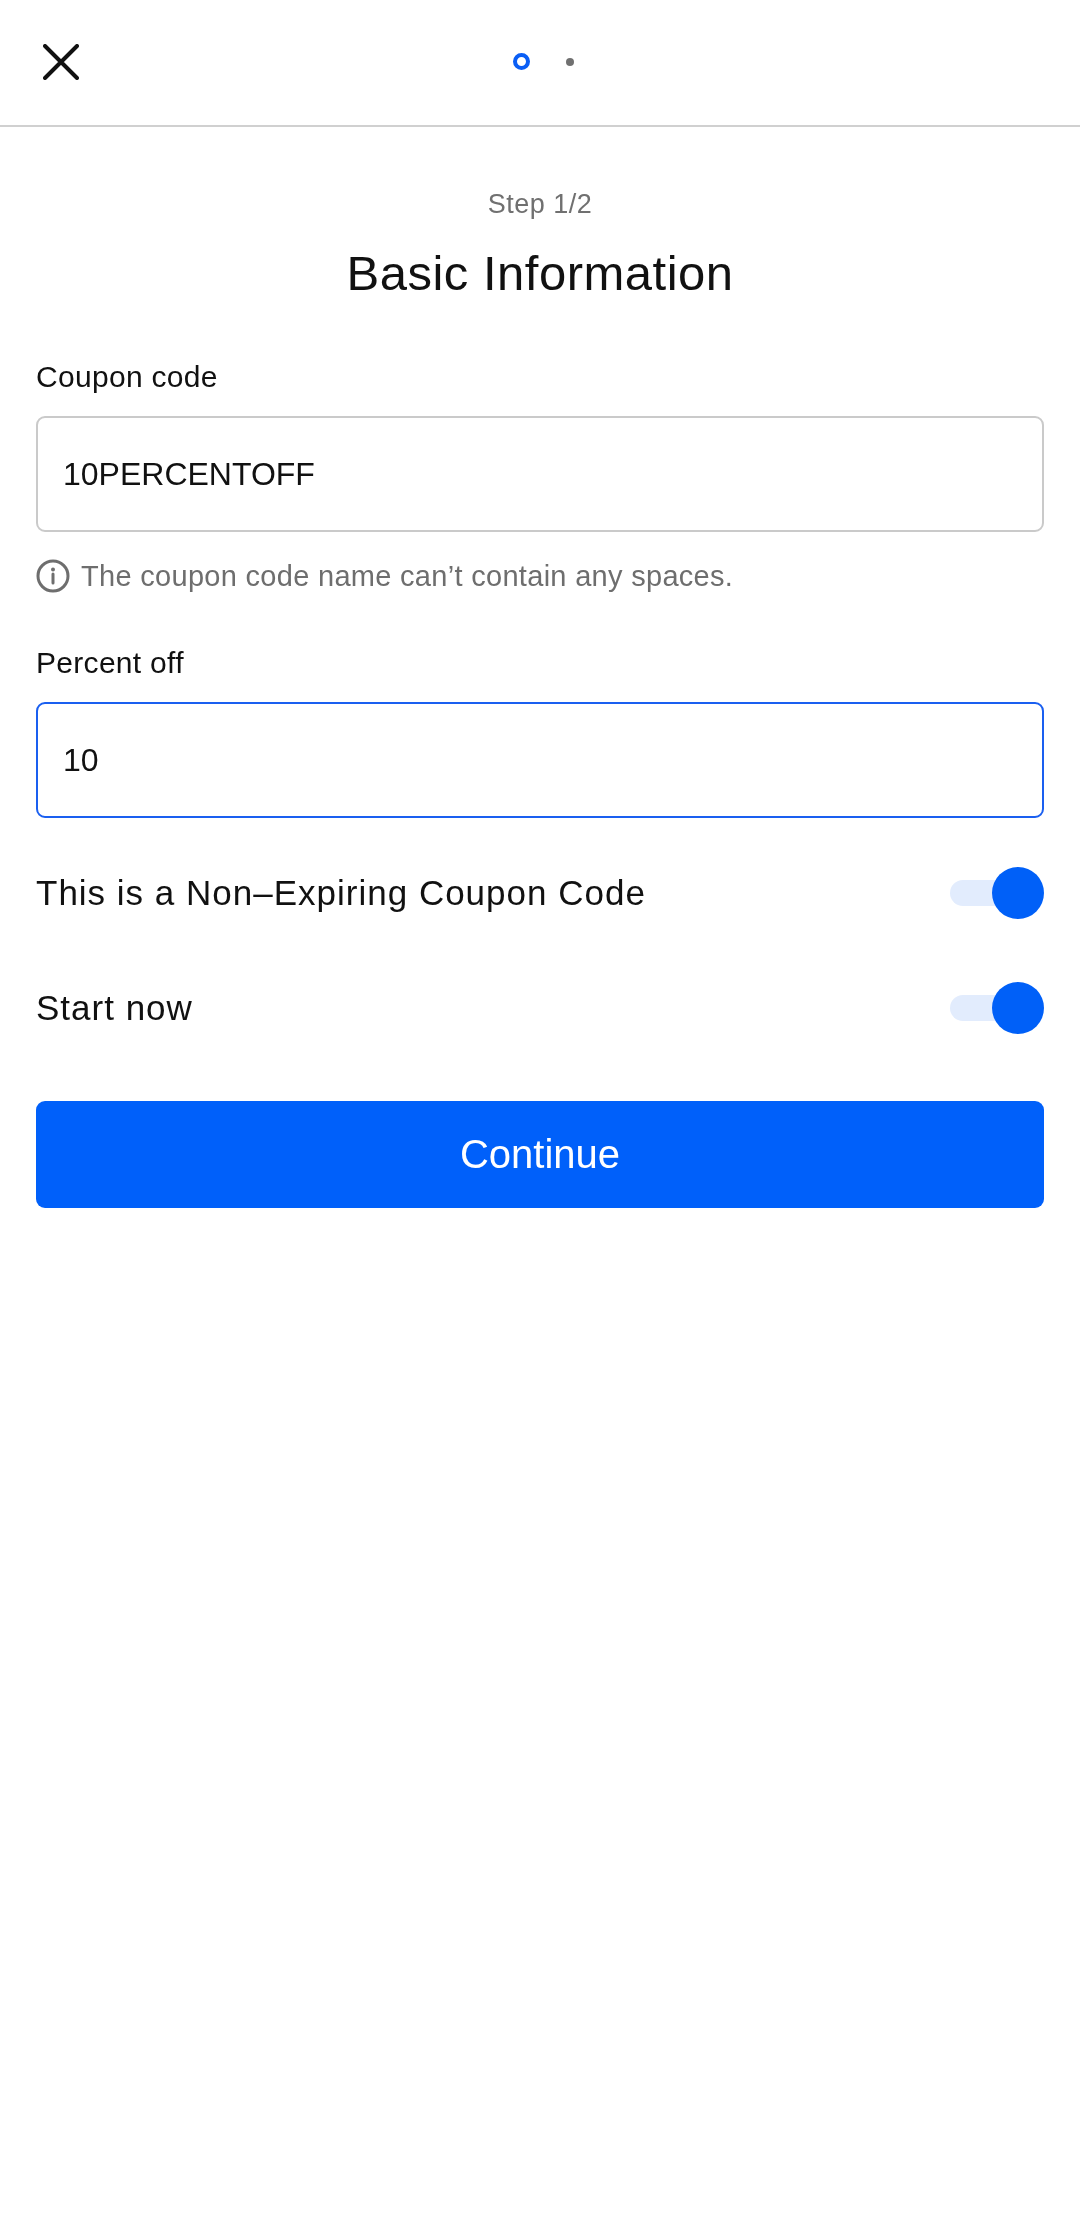  Describe the element at coordinates (540, 760) in the screenshot. I see `text-input-field: 10` at that location.